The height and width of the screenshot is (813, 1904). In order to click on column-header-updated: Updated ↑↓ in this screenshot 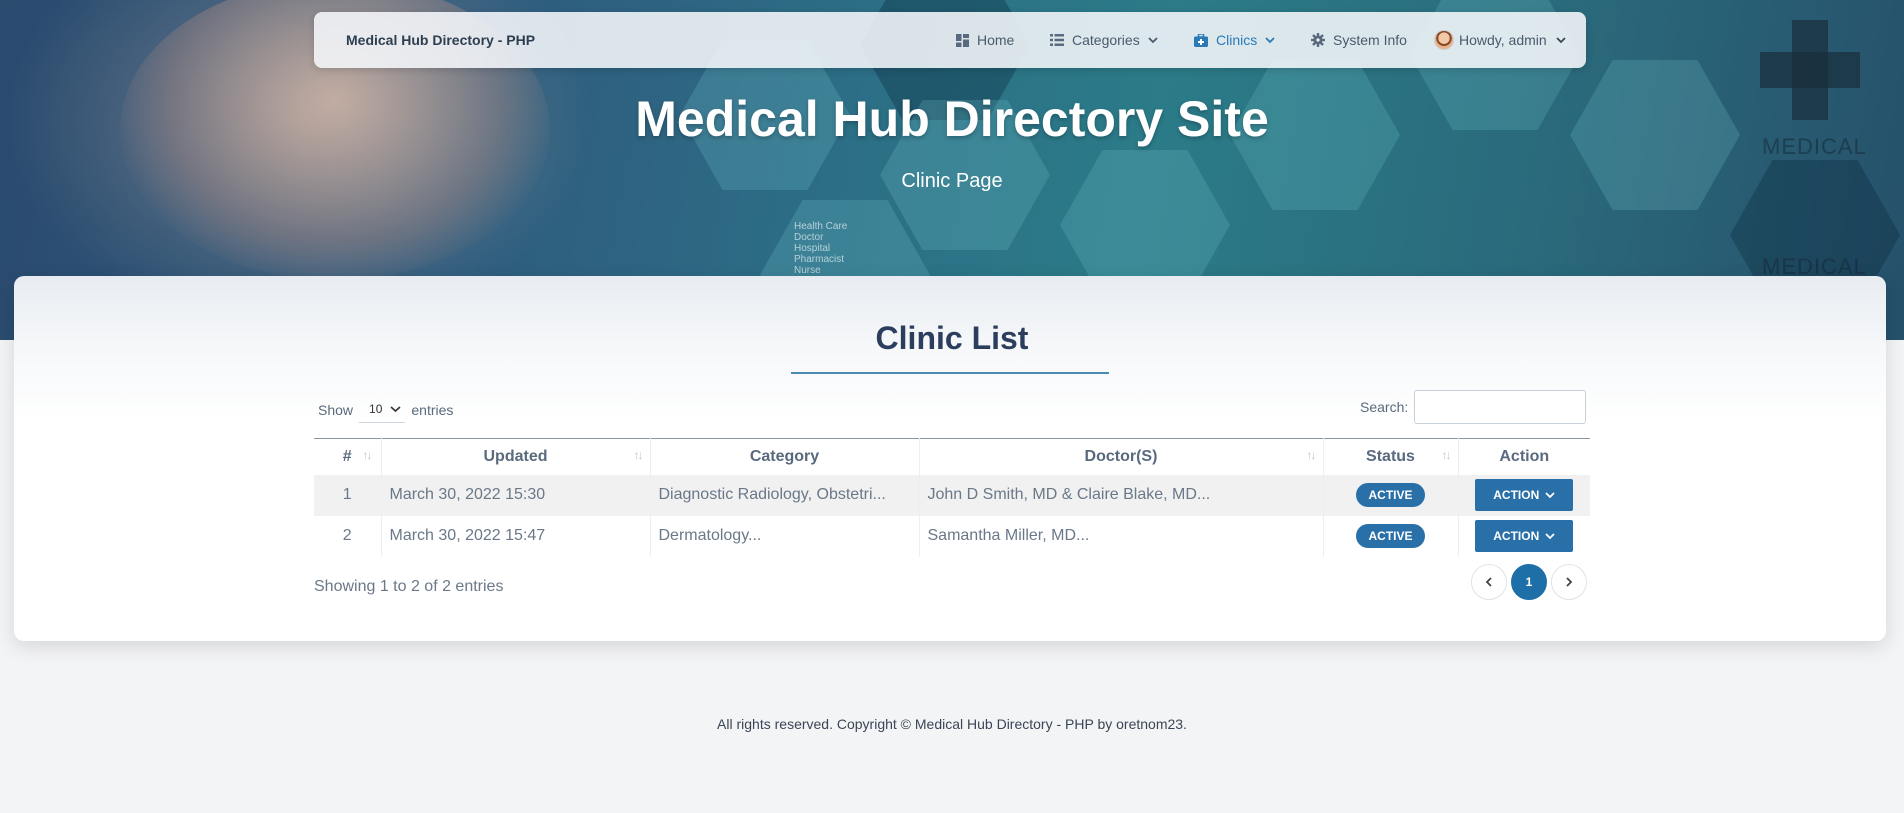, I will do `click(516, 456)`.